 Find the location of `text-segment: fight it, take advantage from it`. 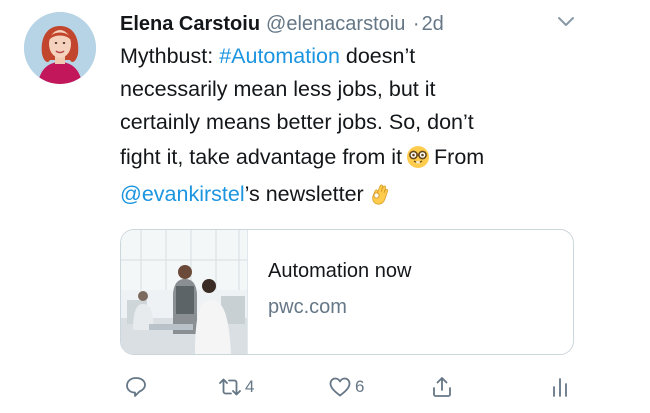

text-segment: fight it, take advantage from it is located at coordinates (261, 157).